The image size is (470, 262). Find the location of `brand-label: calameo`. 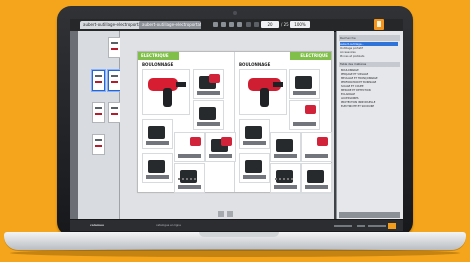

brand-label: calameo is located at coordinates (97, 225).